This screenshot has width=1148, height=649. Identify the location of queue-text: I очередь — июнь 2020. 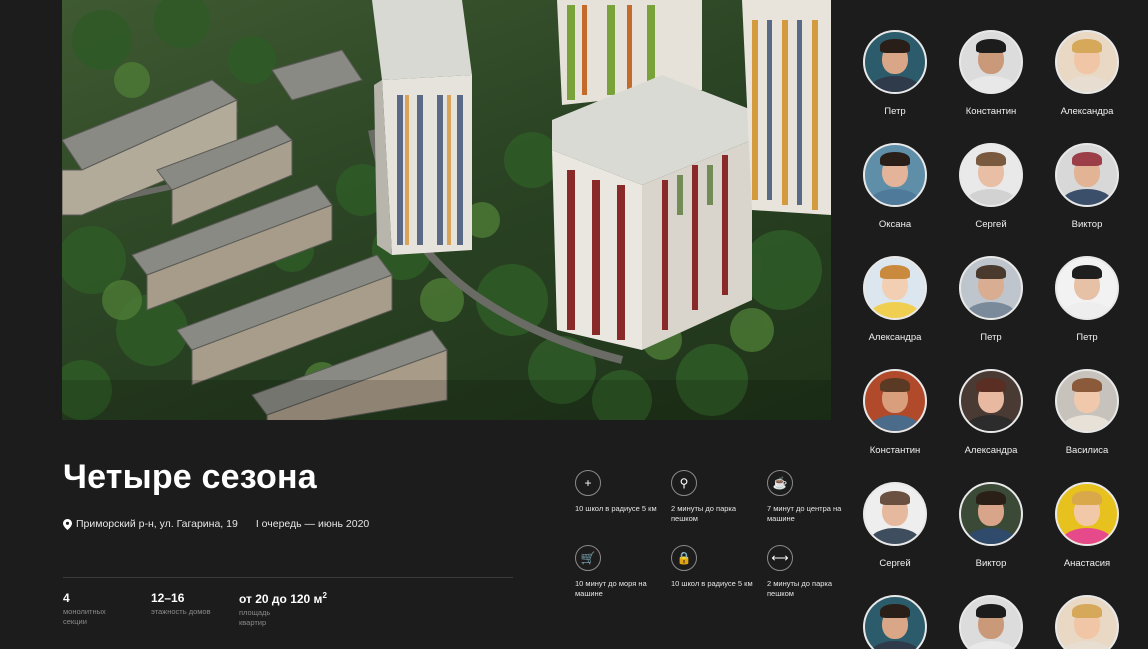
(312, 524).